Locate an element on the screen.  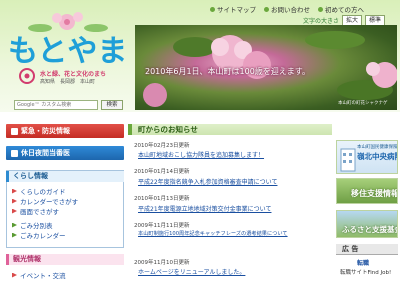
nav-sitemap: サイトマップ is located at coordinates (233, 9).